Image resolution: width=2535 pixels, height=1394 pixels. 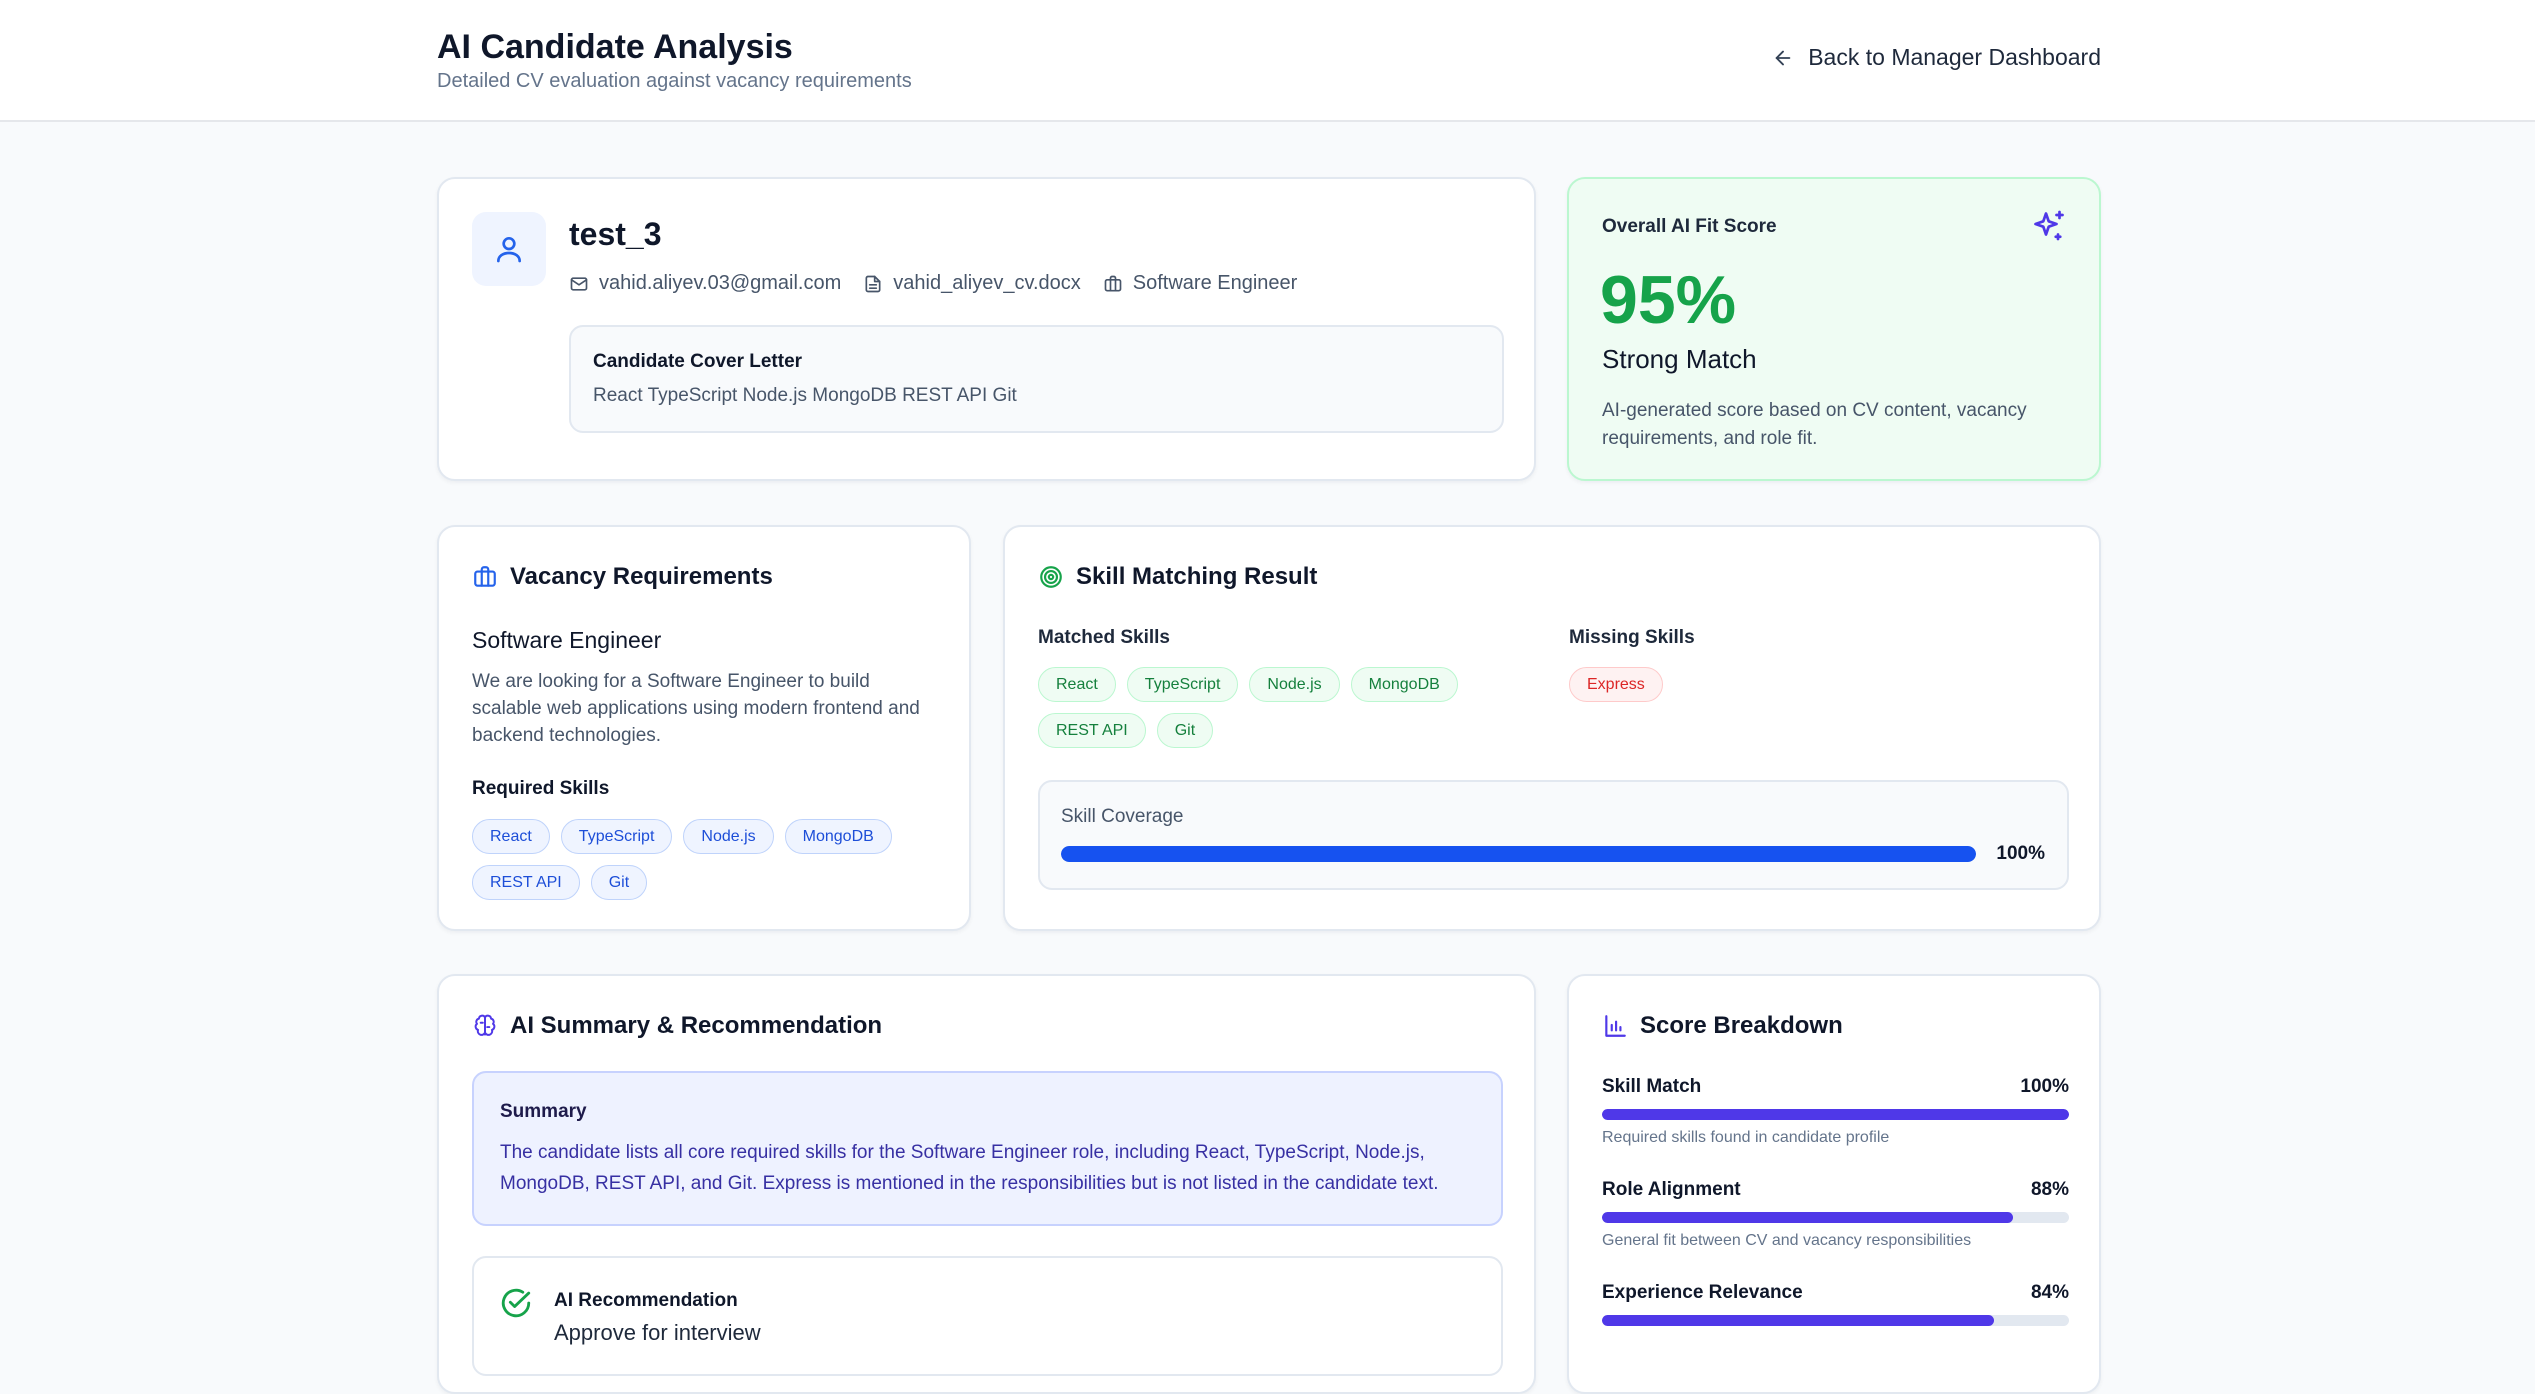 I want to click on ai-summary-heading: AI Summary & Recommendation, so click(x=677, y=1026).